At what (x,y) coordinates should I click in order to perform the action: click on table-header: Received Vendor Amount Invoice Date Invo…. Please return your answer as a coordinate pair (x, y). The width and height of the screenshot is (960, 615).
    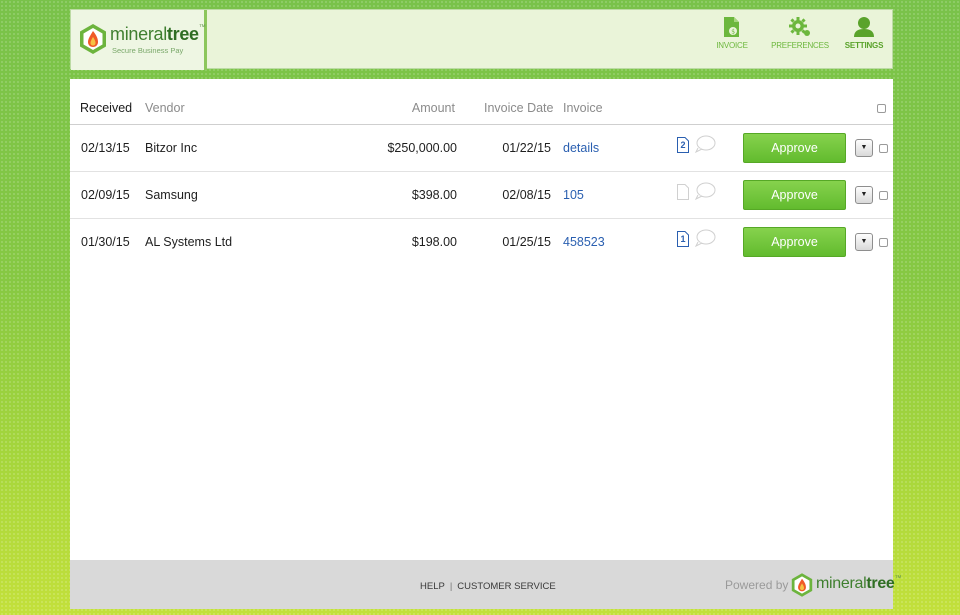
    Looking at the image, I should click on (481, 102).